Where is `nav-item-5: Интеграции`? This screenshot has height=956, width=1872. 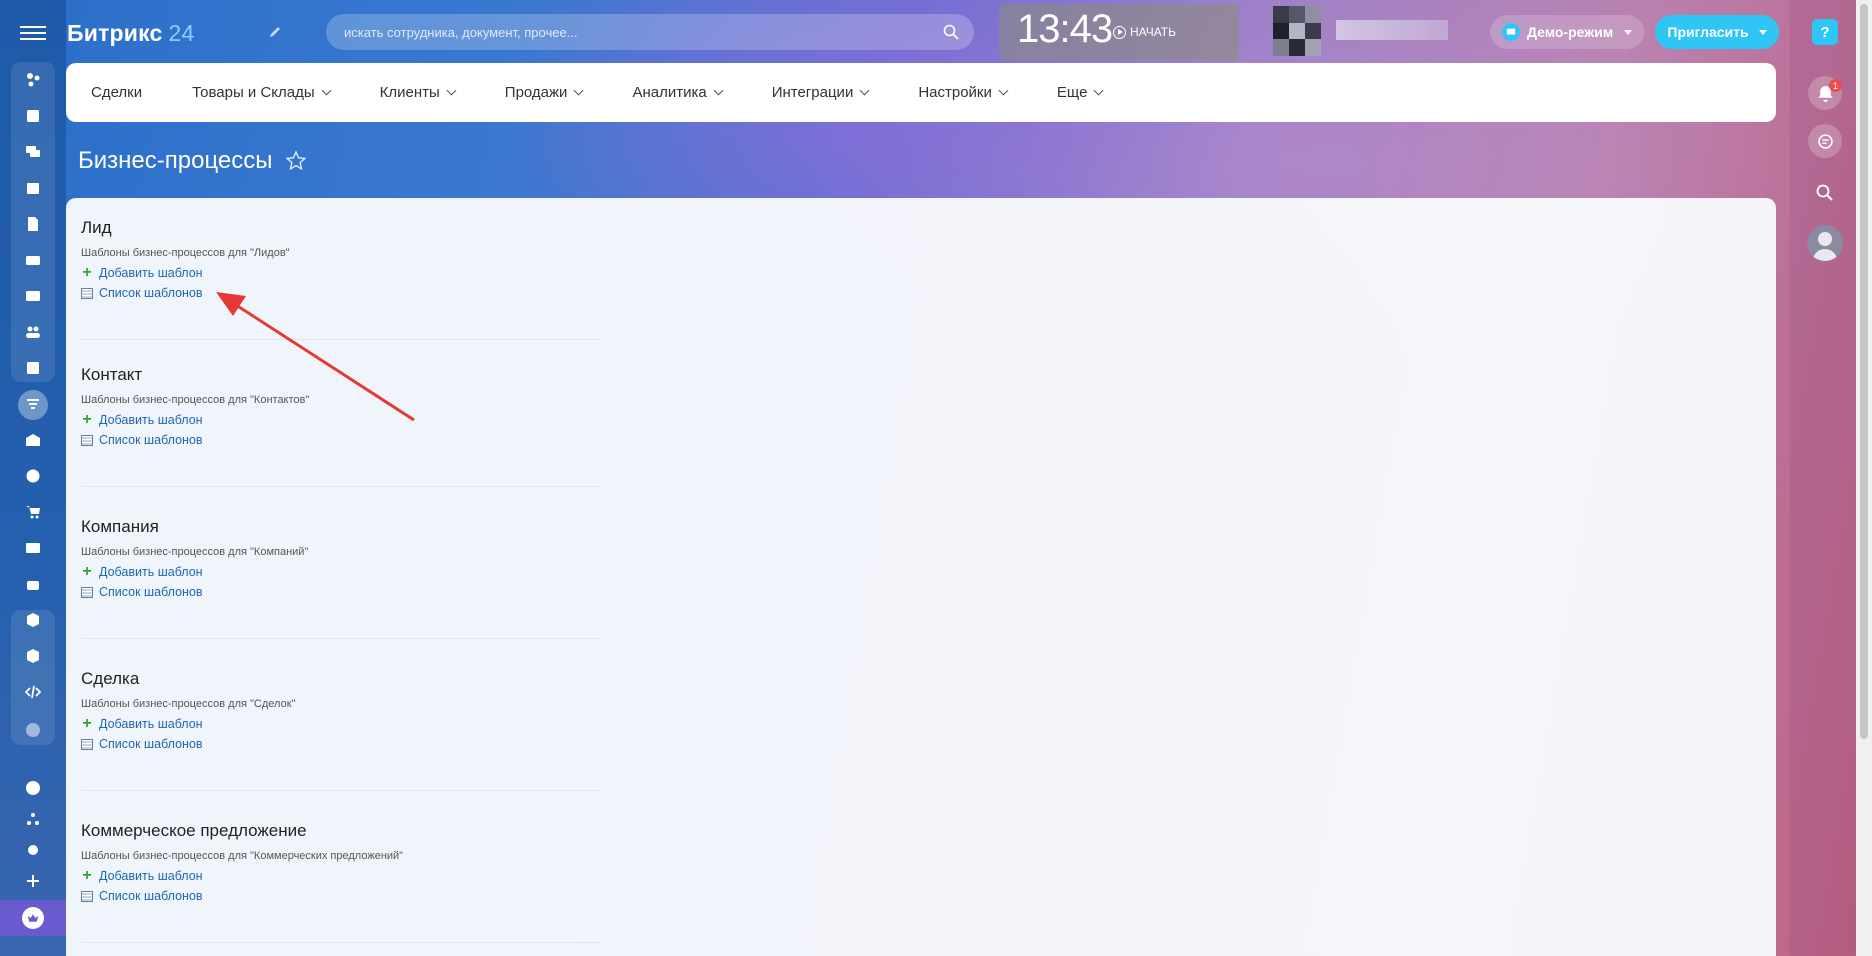 nav-item-5: Интеграции is located at coordinates (820, 92).